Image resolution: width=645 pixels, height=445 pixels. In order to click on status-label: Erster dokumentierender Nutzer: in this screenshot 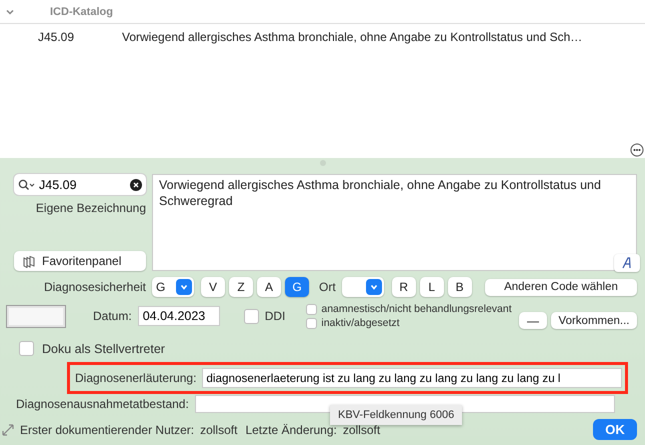, I will do `click(107, 429)`.